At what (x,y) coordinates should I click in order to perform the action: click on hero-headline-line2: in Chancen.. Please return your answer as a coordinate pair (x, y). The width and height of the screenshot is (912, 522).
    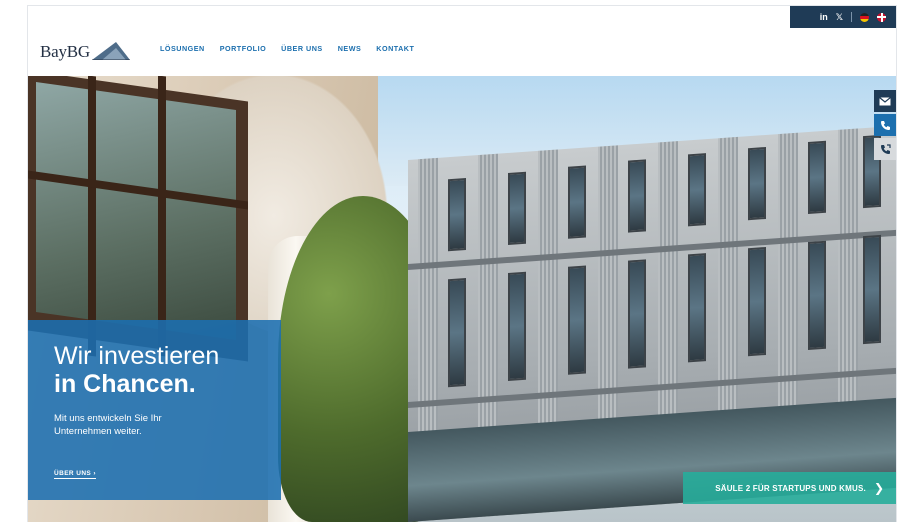
    Looking at the image, I should click on (125, 384).